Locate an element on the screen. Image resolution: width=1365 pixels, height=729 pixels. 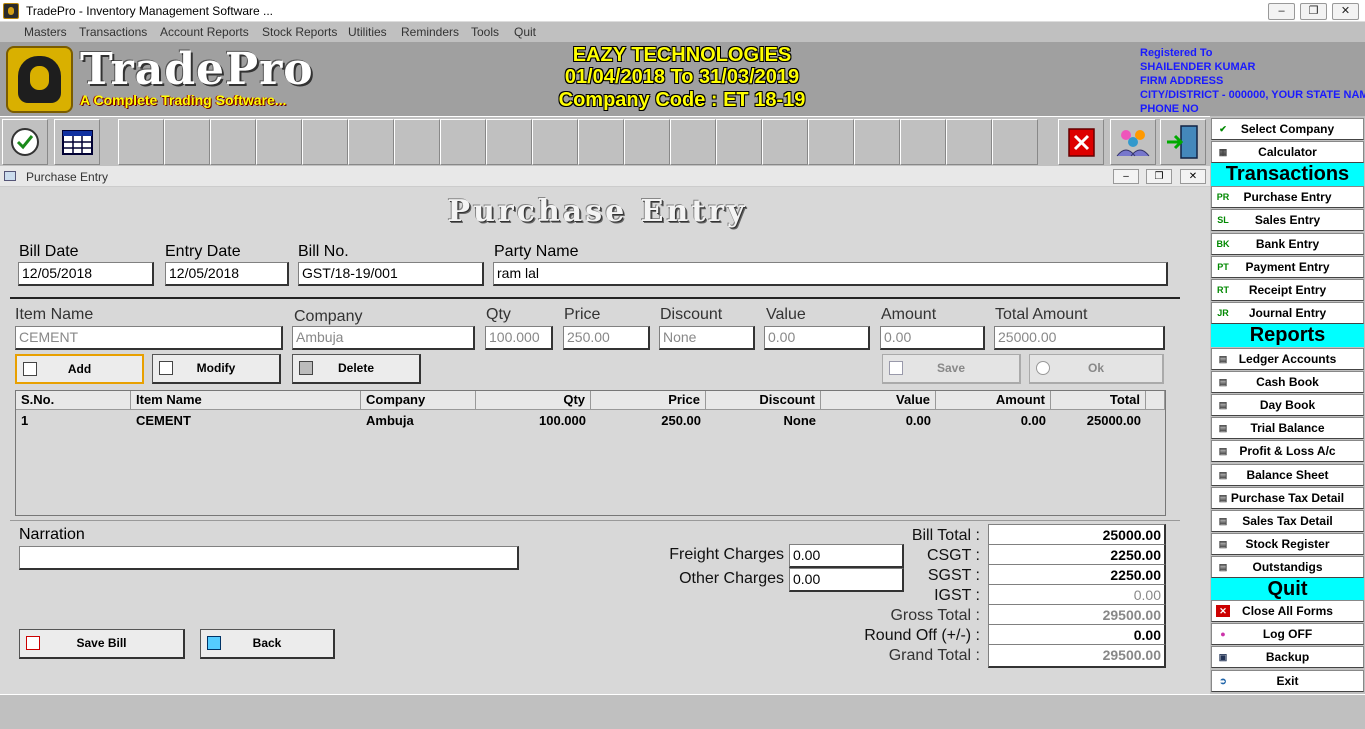
sidebar-calculator: ▦ Calculator is located at coordinates (1287, 152).